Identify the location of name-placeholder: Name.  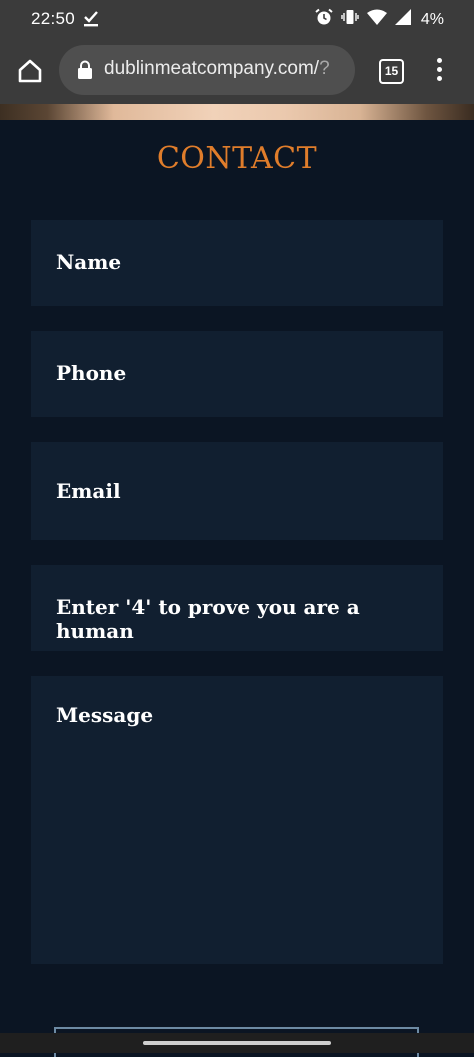
(89, 262).